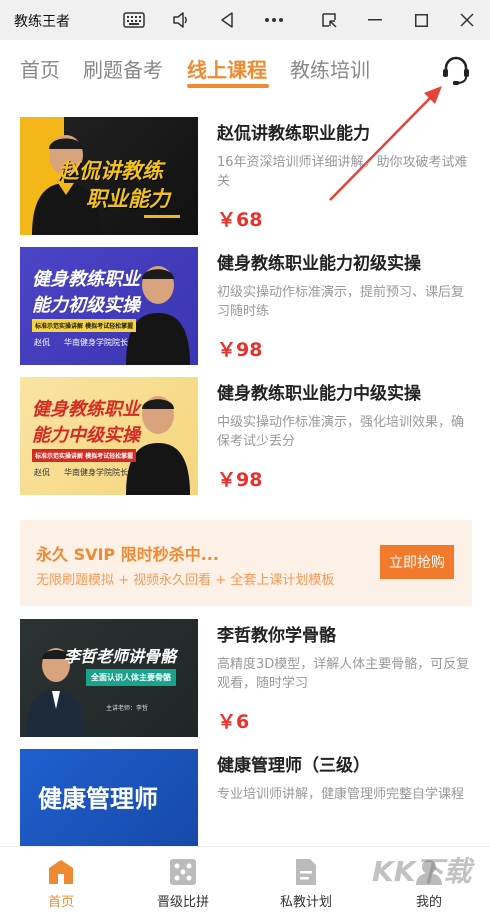 The width and height of the screenshot is (490, 912). I want to click on course-price: ￥68, so click(240, 220).